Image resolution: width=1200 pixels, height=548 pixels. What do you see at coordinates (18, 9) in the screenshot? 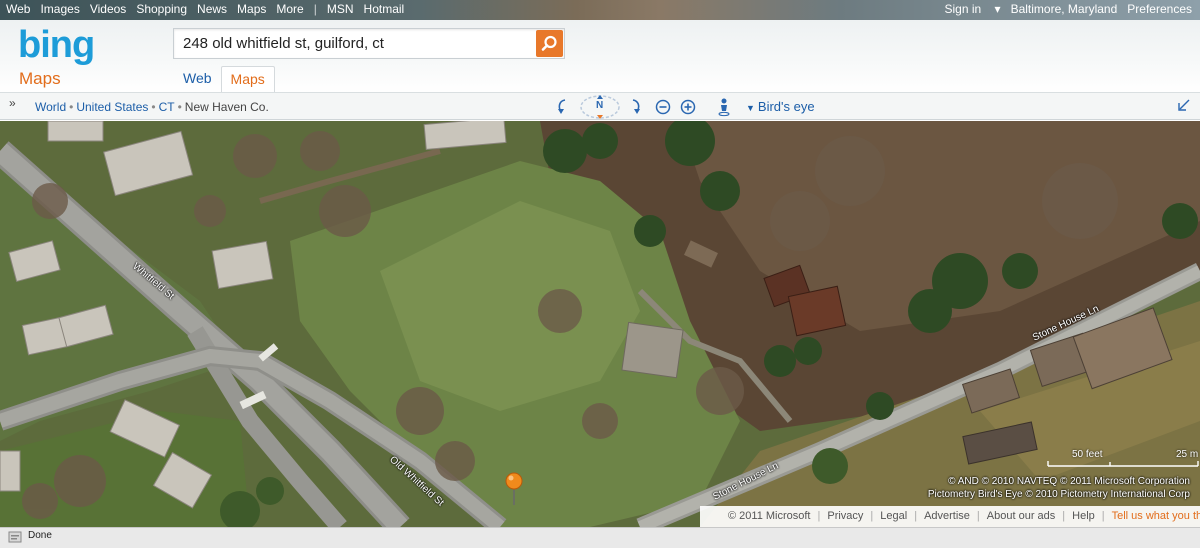
I see `nav-link-web: Web` at bounding box center [18, 9].